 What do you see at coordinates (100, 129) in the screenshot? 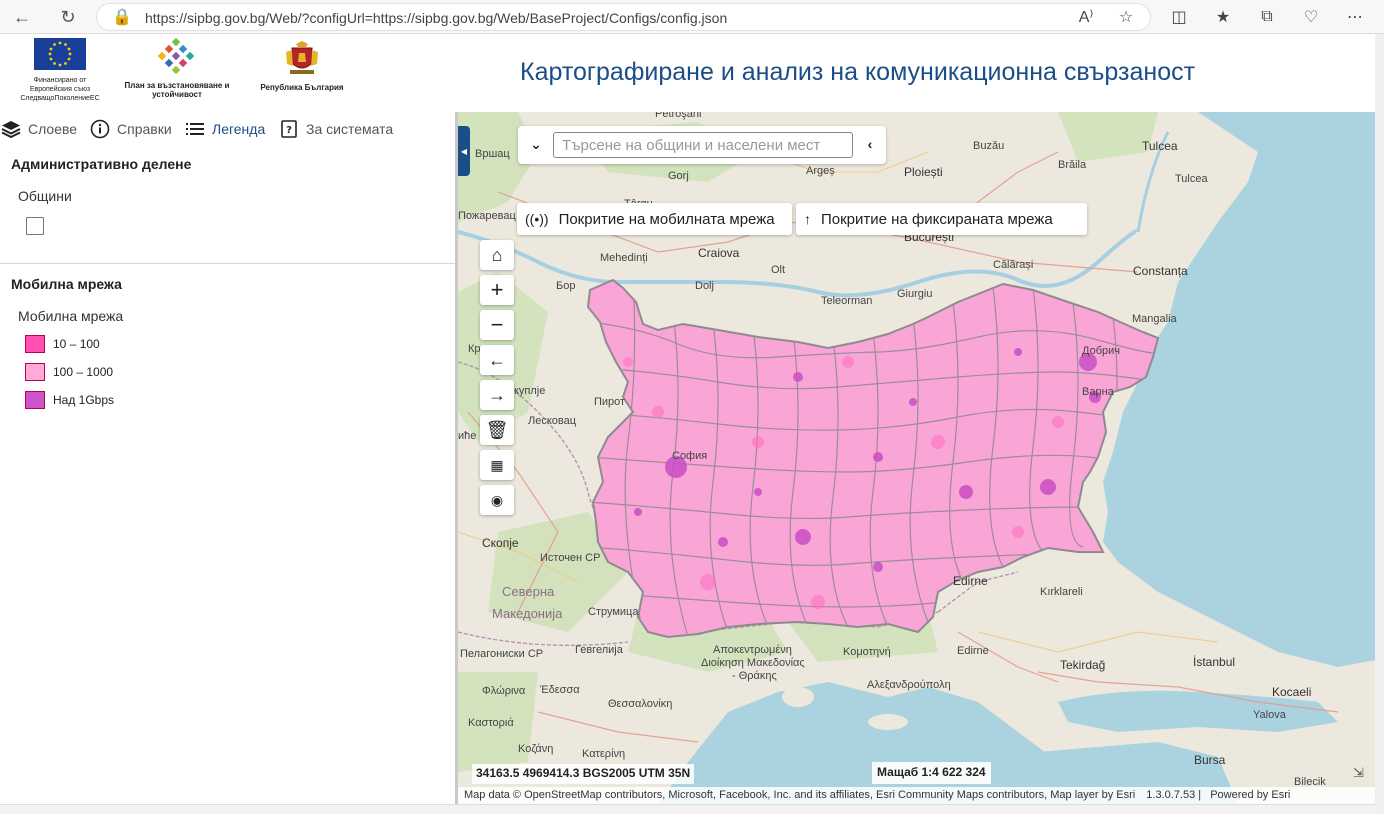
I see `info-icon` at bounding box center [100, 129].